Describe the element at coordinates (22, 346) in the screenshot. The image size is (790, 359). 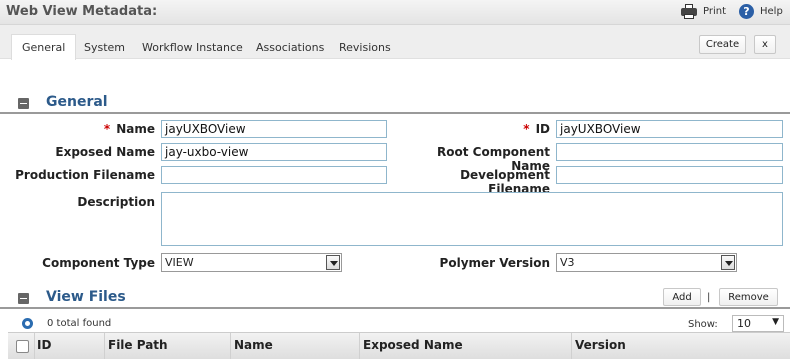
I see `select-all-checkbox` at that location.